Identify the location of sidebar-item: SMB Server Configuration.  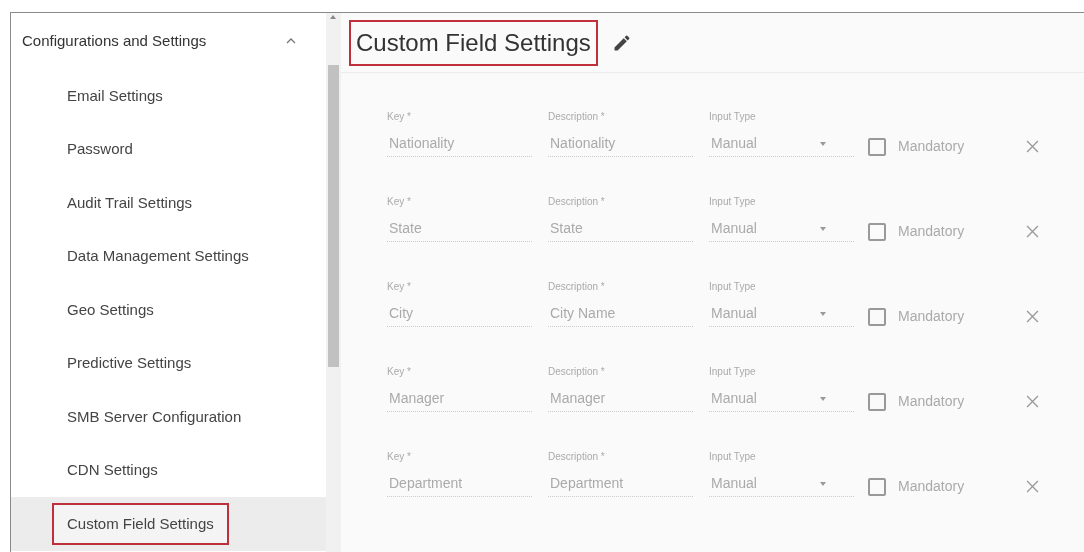
(154, 416).